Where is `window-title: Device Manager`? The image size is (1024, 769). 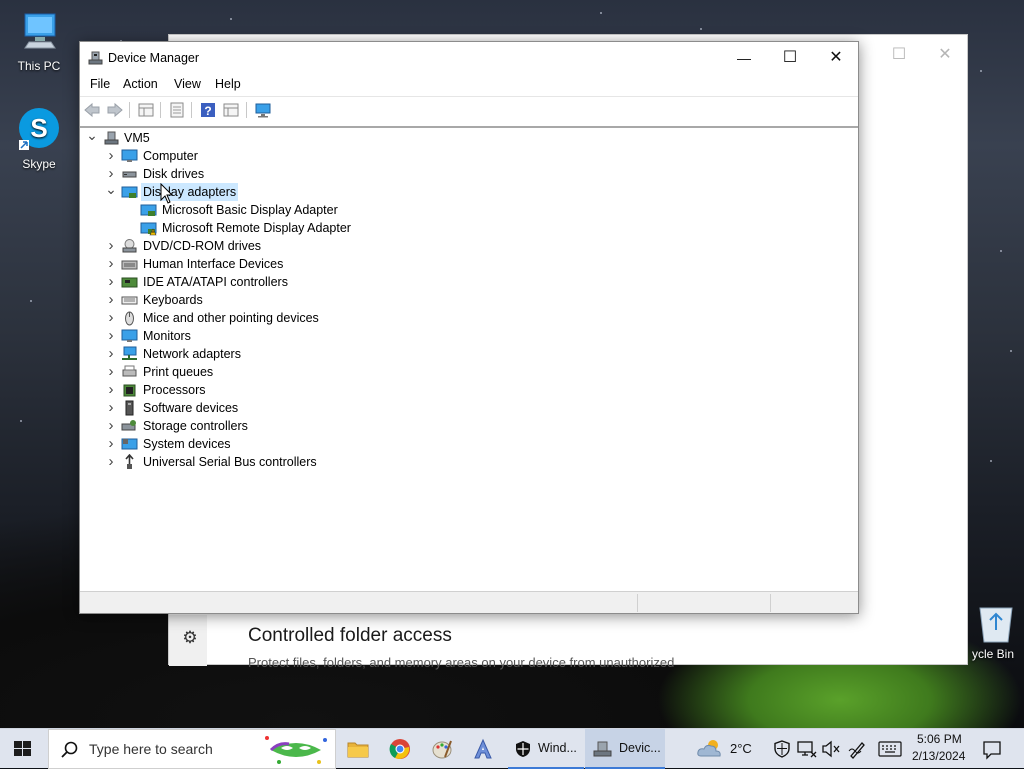 window-title: Device Manager is located at coordinates (154, 58).